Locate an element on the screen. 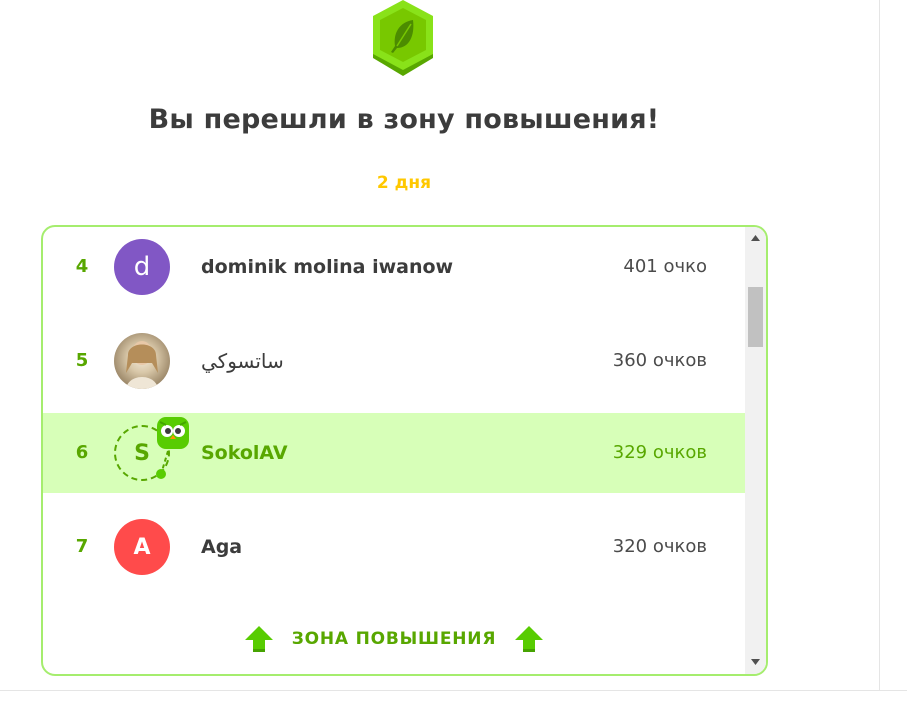  rank-number: 6 is located at coordinates (82, 452).